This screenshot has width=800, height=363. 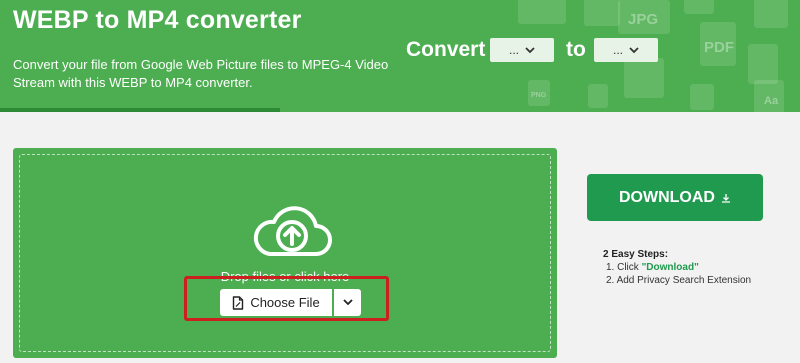 I want to click on choose-file-label: Choose File, so click(x=285, y=302).